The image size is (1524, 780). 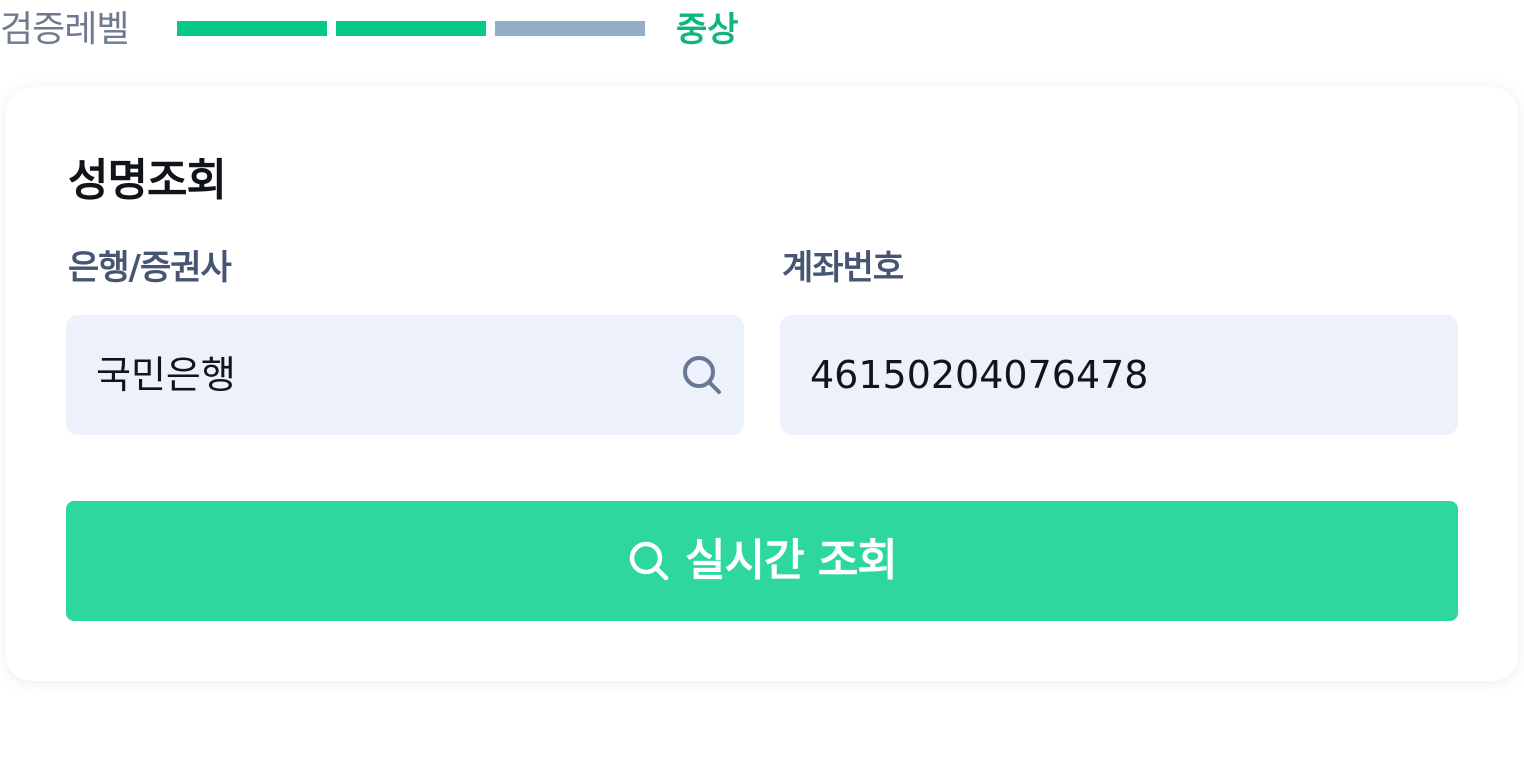 What do you see at coordinates (150, 268) in the screenshot?
I see `bank-field-label: 은행/증권사` at bounding box center [150, 268].